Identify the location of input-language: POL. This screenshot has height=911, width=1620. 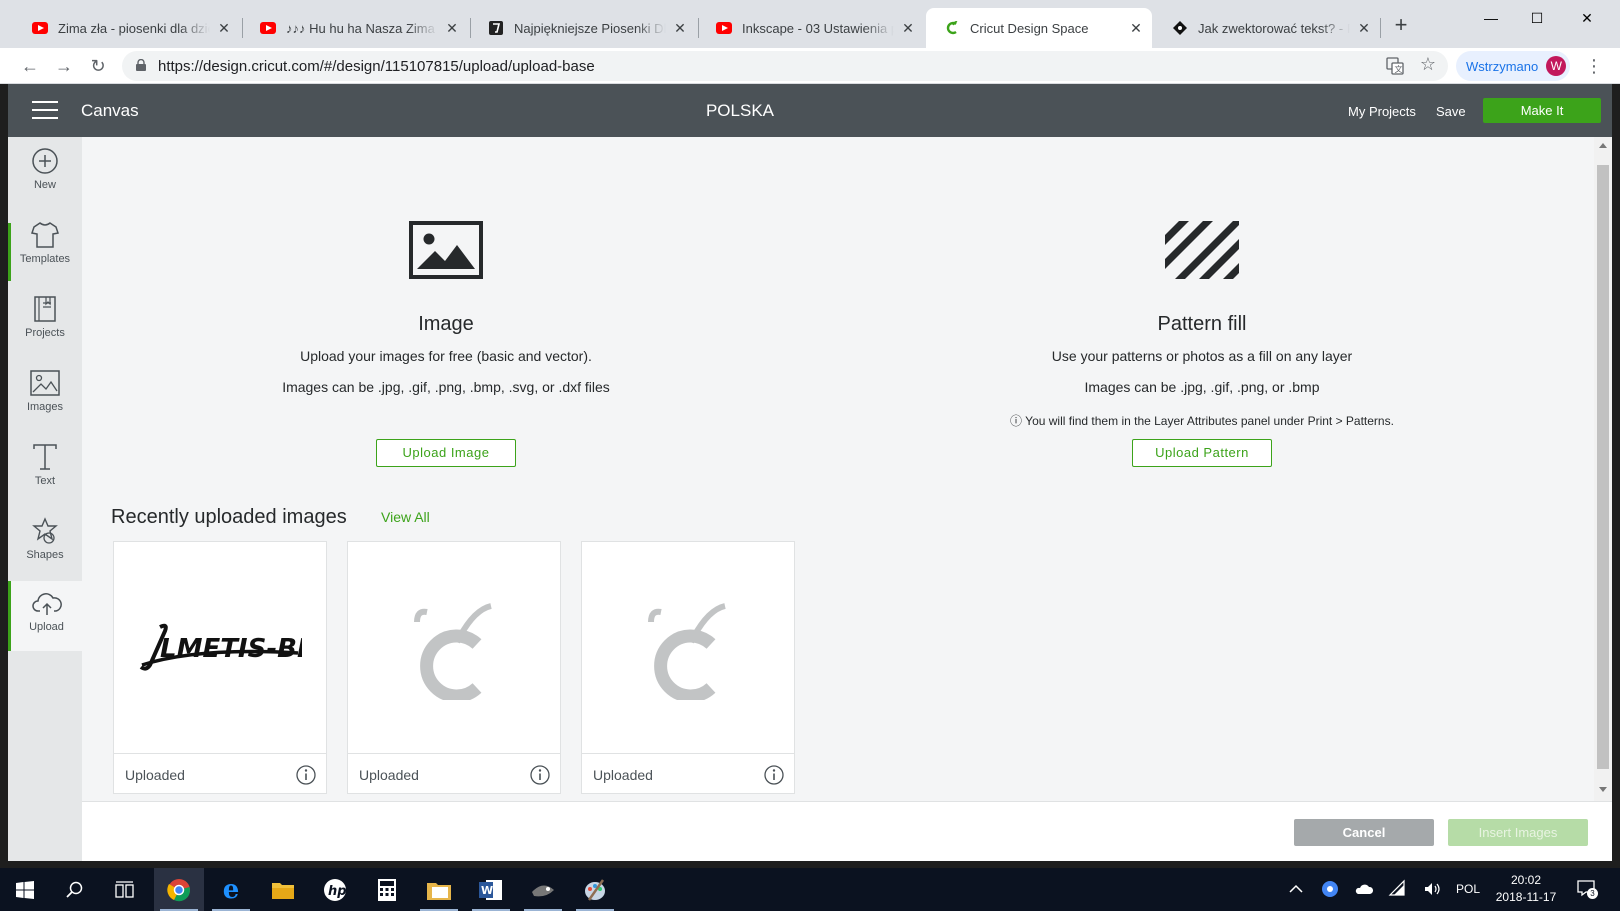
(1468, 889).